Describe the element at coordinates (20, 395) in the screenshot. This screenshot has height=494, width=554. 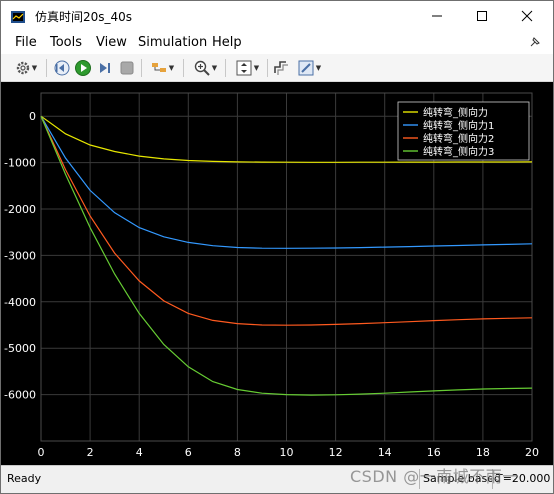
I see `y-tick-label: -6000` at that location.